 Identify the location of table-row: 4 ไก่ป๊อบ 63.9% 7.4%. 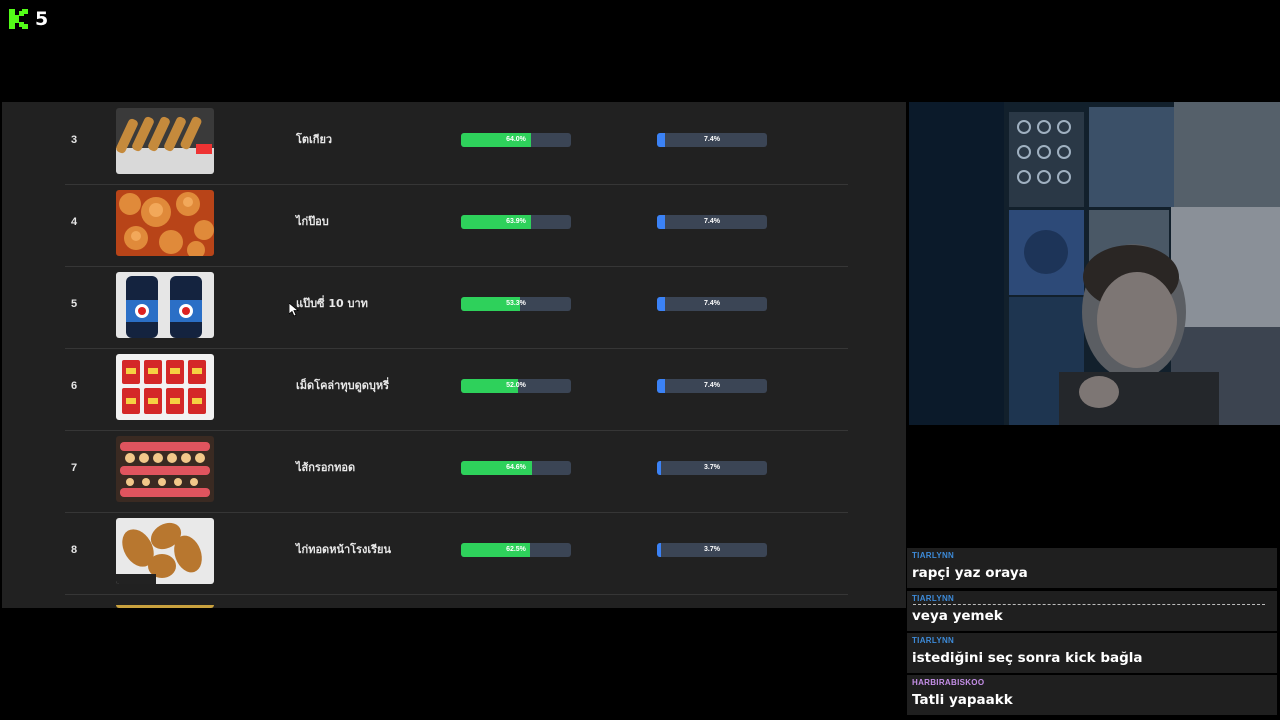
(456, 225).